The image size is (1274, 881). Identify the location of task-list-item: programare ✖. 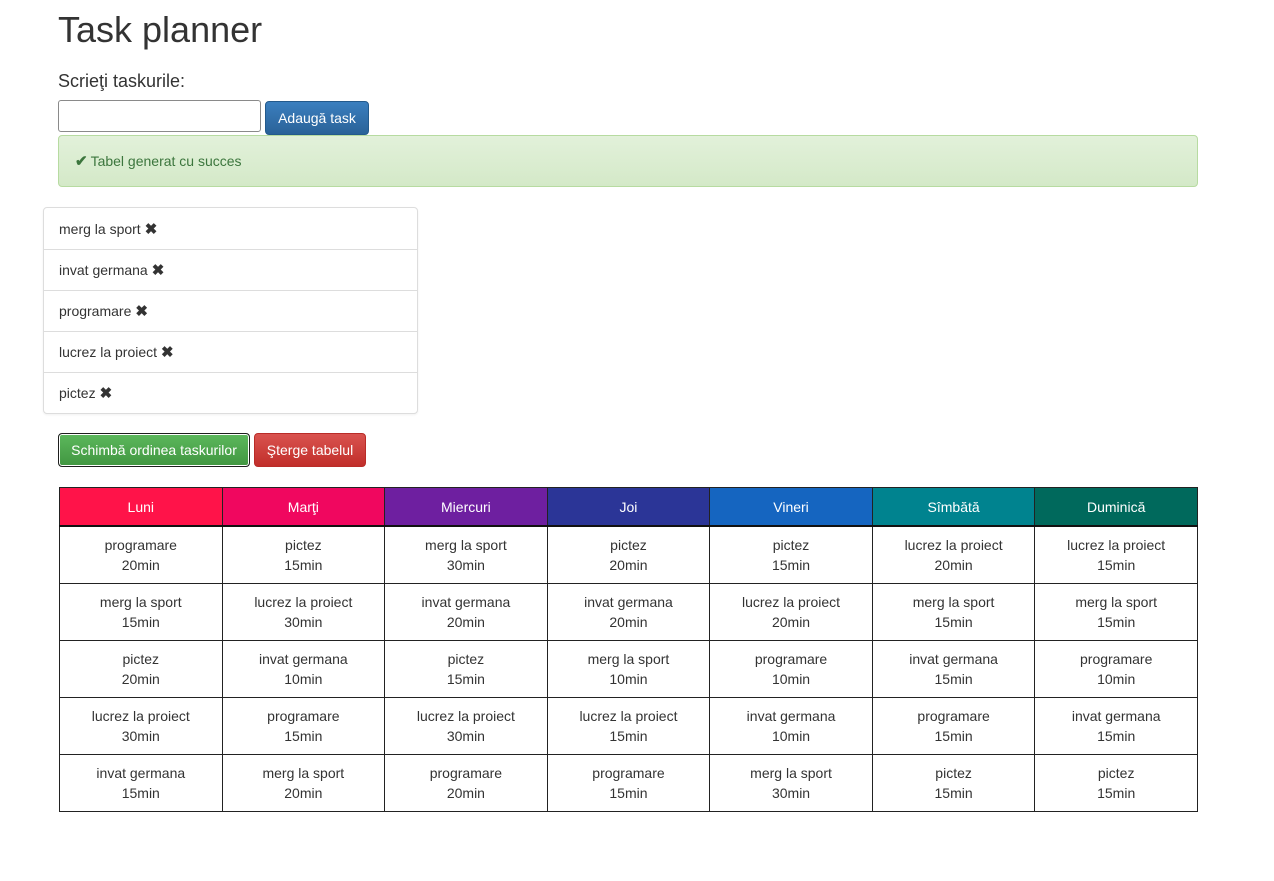
(230, 310).